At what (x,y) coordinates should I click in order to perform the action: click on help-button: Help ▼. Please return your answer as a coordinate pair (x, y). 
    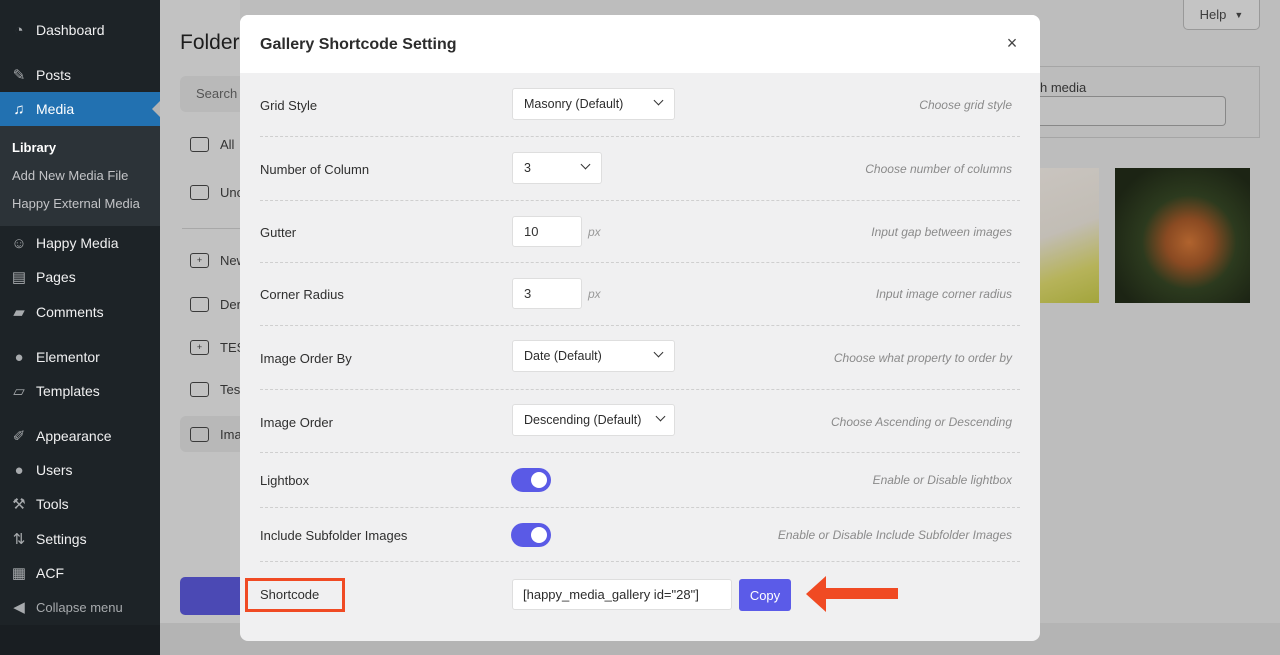
    Looking at the image, I should click on (1221, 15).